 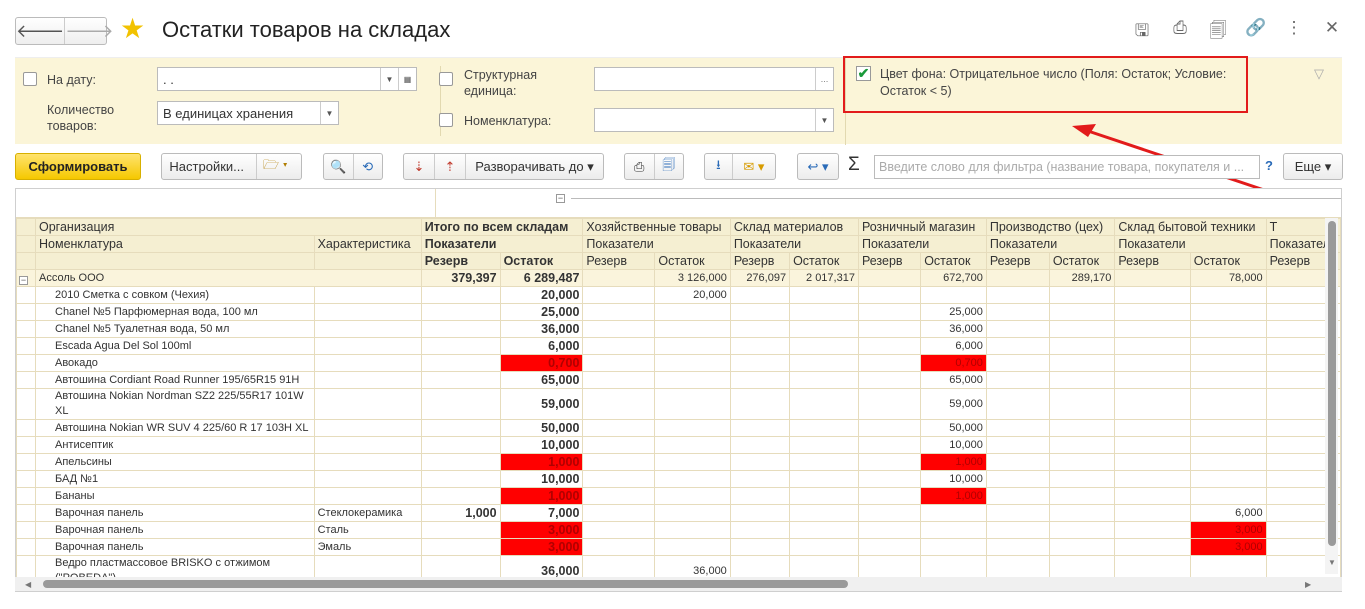 I want to click on blank-header, so click(x=175, y=261).